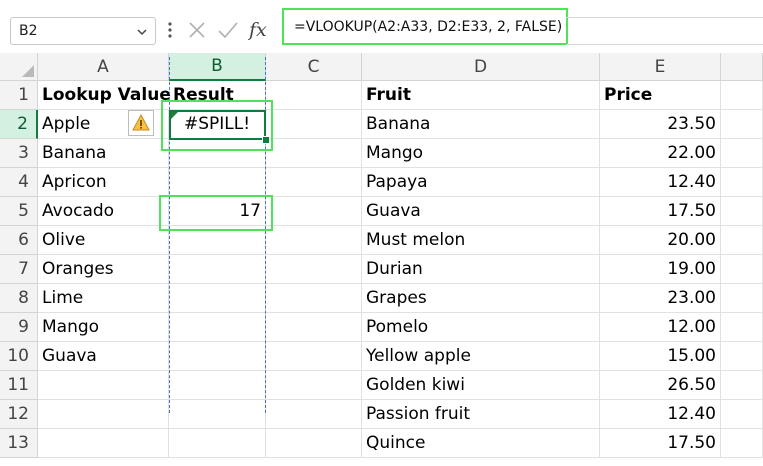  What do you see at coordinates (314, 67) in the screenshot?
I see `column-header-c: C` at bounding box center [314, 67].